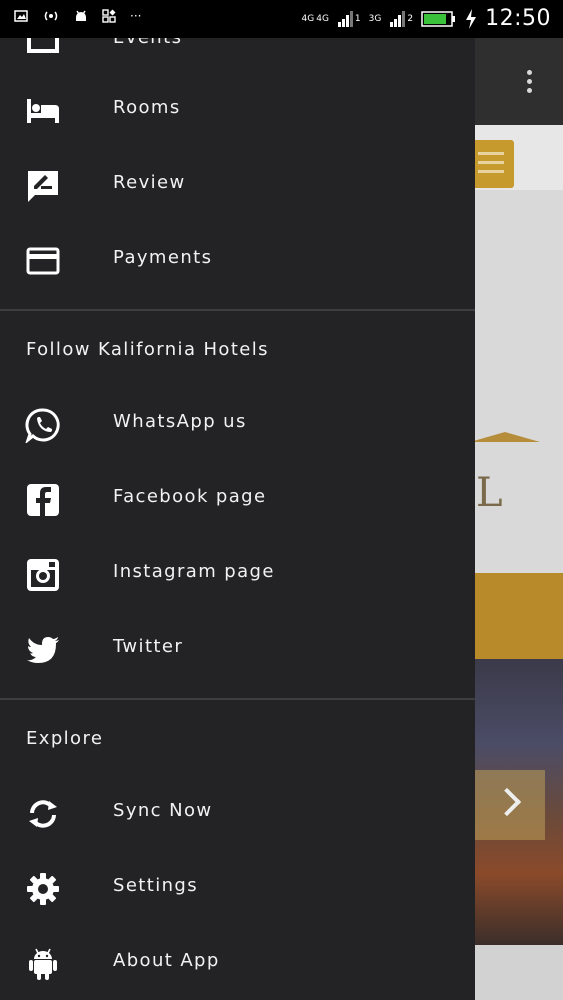 This screenshot has width=563, height=1000. What do you see at coordinates (357, 18) in the screenshot?
I see `sim-label-1: 1` at bounding box center [357, 18].